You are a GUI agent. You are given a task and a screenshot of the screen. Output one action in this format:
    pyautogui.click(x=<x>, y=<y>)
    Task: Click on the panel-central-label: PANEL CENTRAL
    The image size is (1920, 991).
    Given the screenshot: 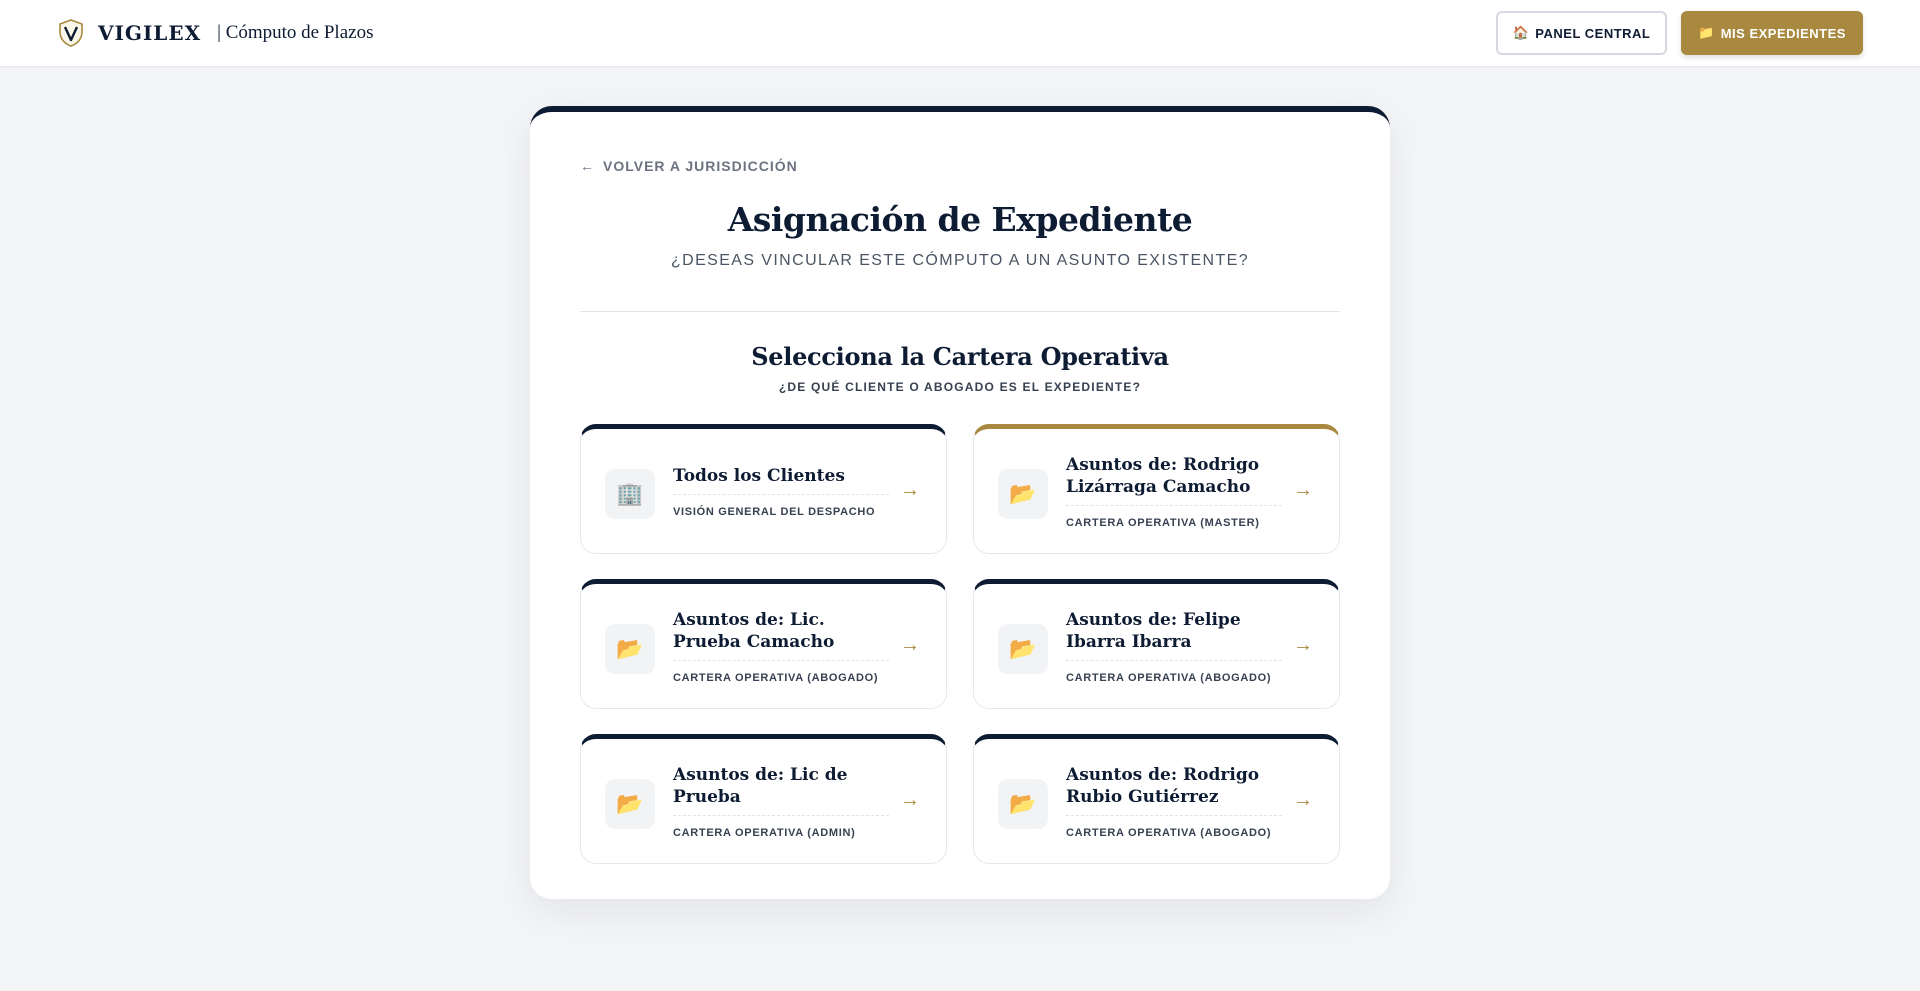 What is the action you would take?
    pyautogui.click(x=1593, y=33)
    